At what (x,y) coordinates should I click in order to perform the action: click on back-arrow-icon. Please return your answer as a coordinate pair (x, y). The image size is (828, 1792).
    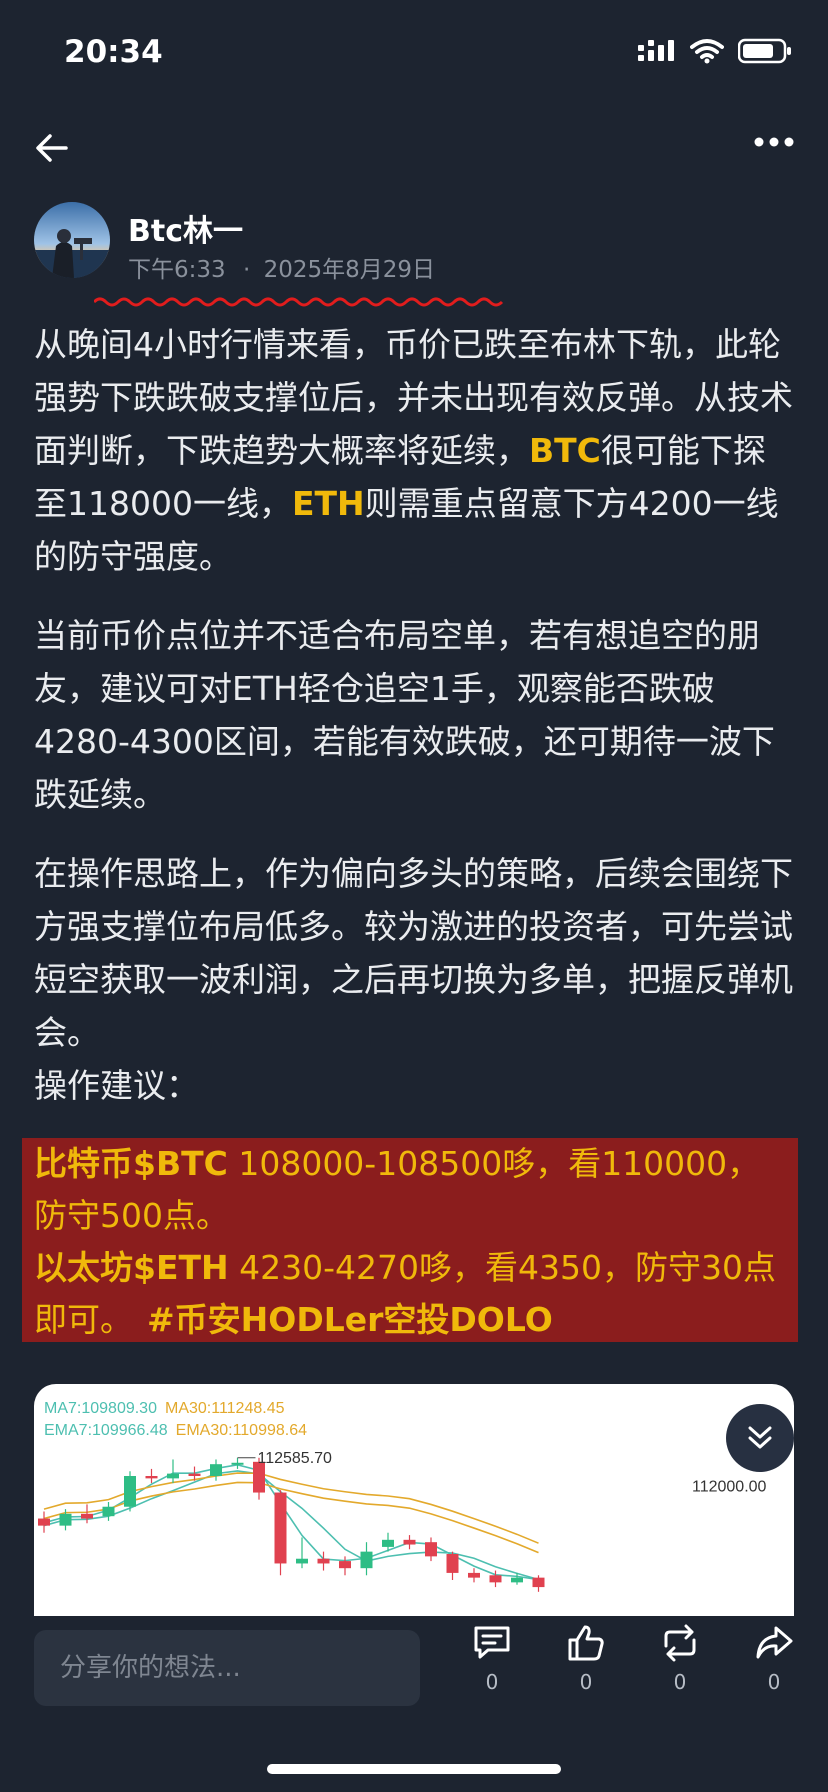
    Looking at the image, I should click on (52, 148).